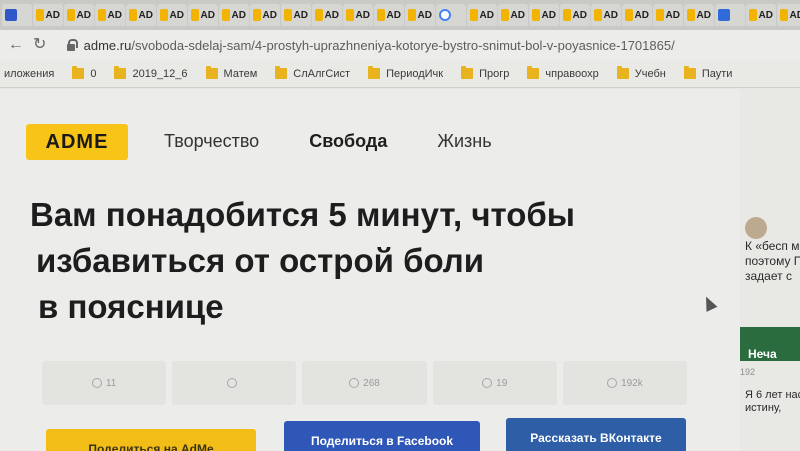  I want to click on bookmark-item: ПериодИчк, so click(405, 73).